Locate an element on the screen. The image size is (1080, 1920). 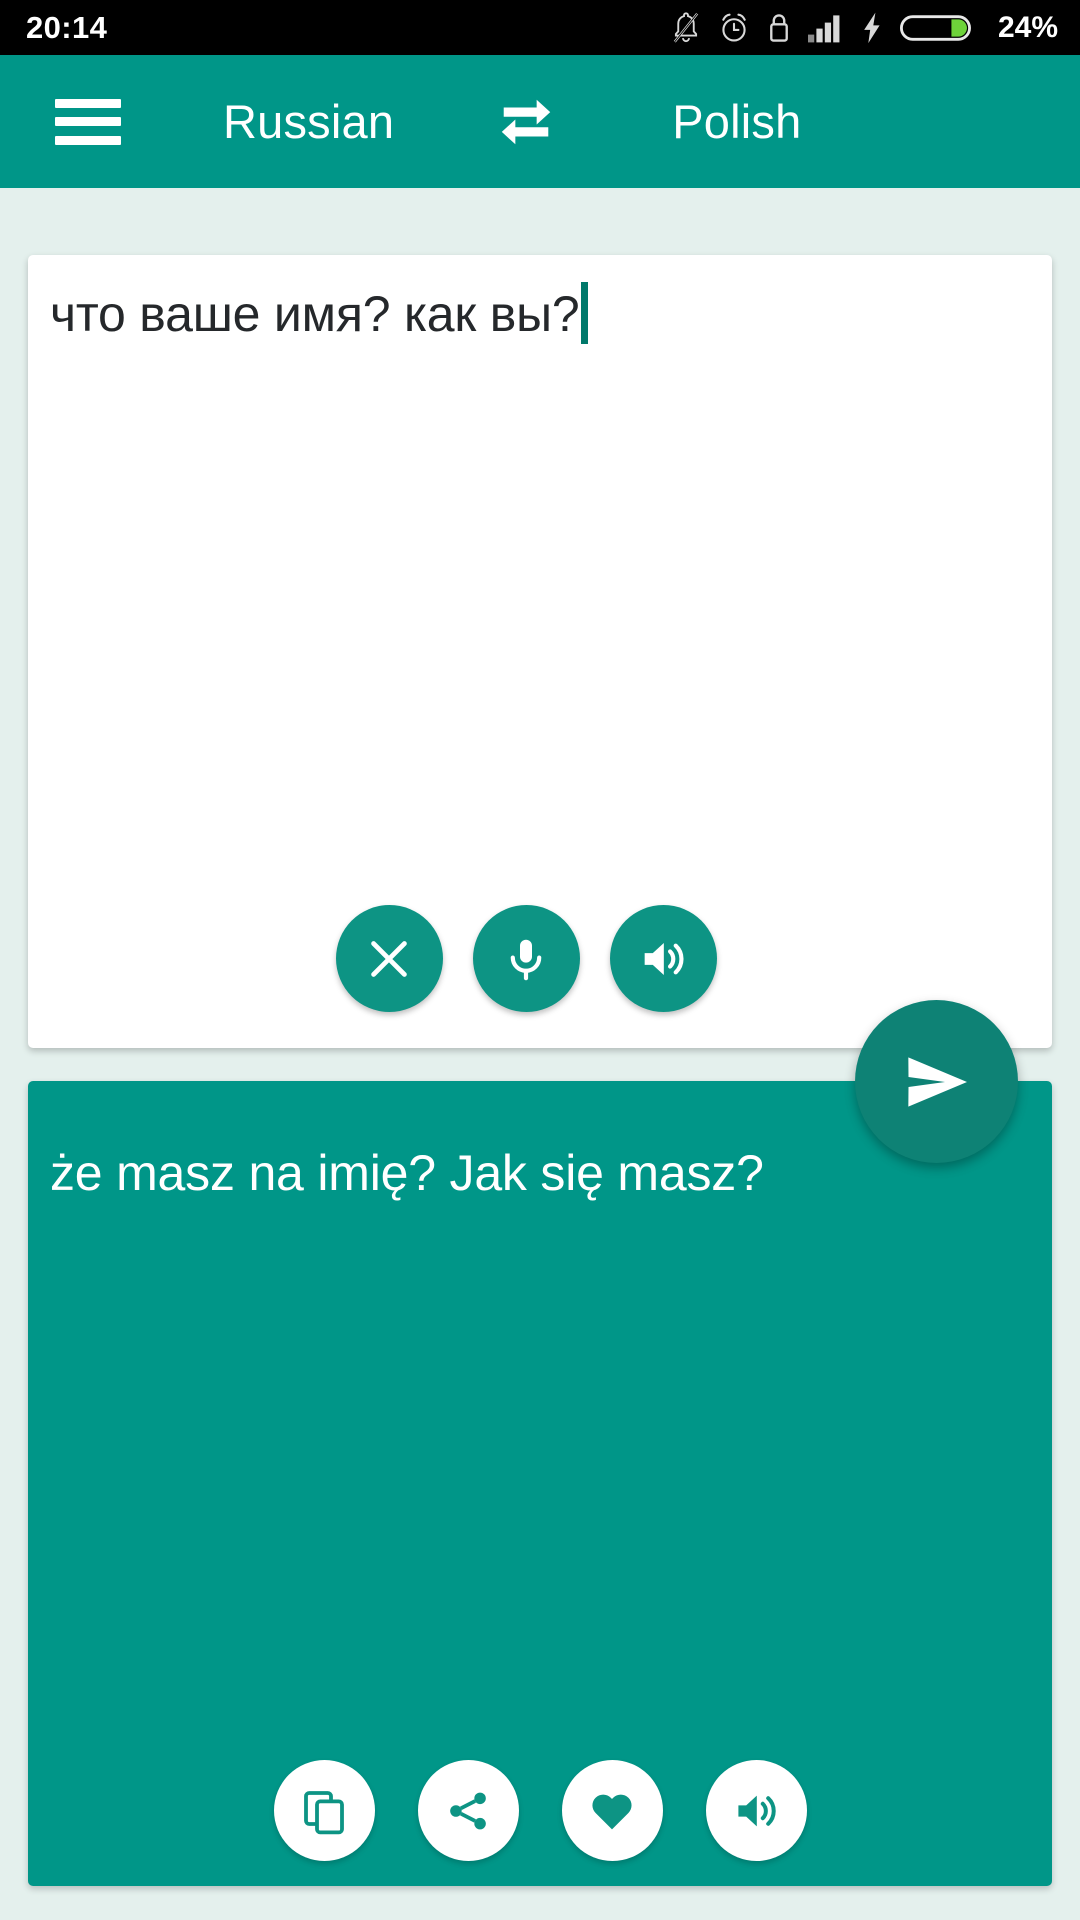
swap-languages-icon is located at coordinates (526, 122).